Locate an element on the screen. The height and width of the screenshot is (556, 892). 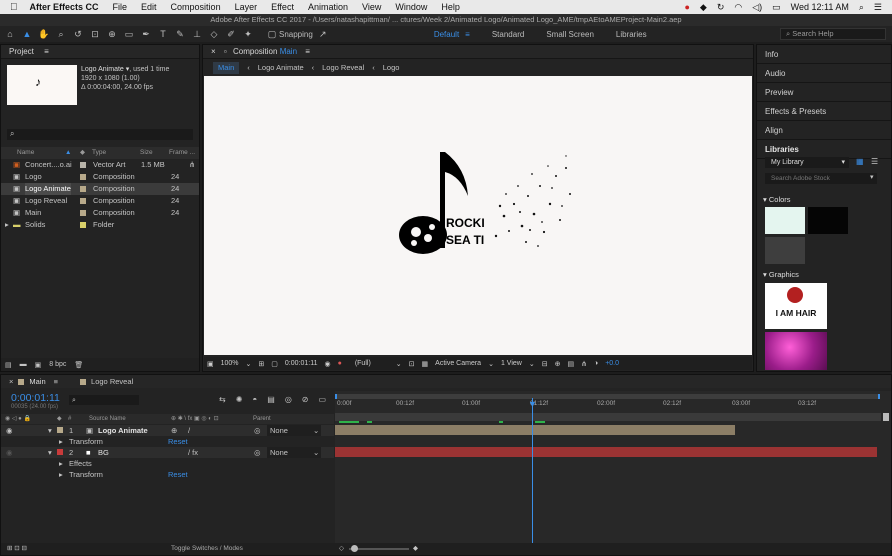
new-composition-icon: ▣ is located at coordinates (38, 365).